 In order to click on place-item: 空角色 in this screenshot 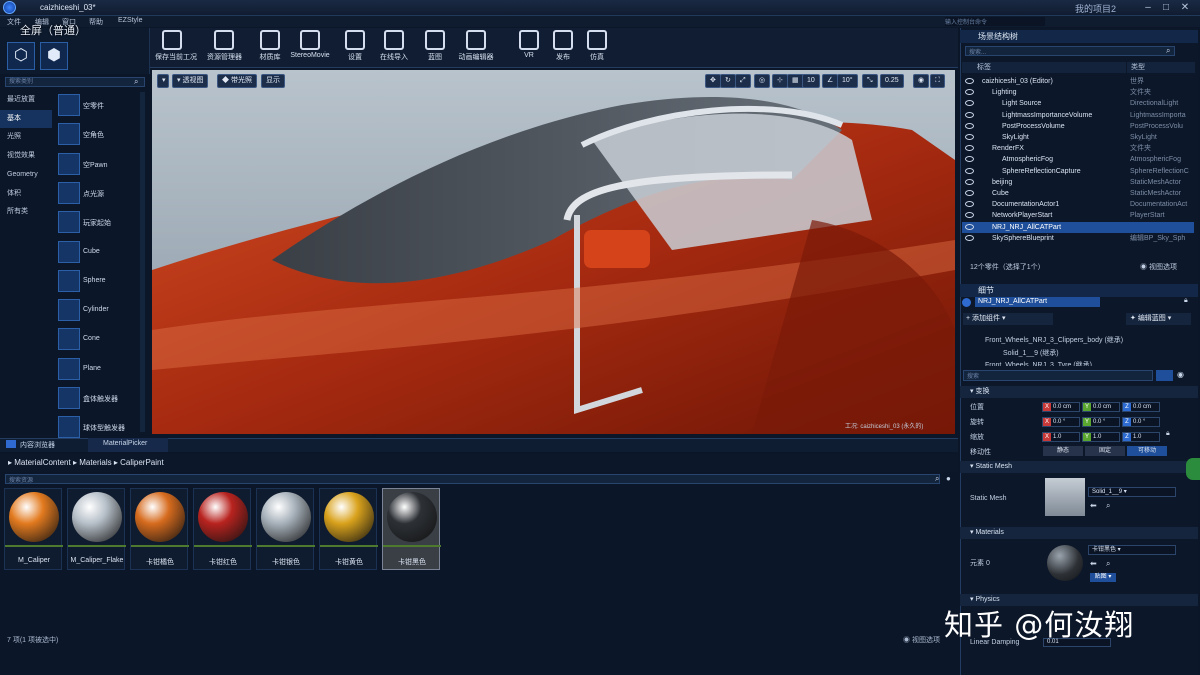, I will do `click(97, 134)`.